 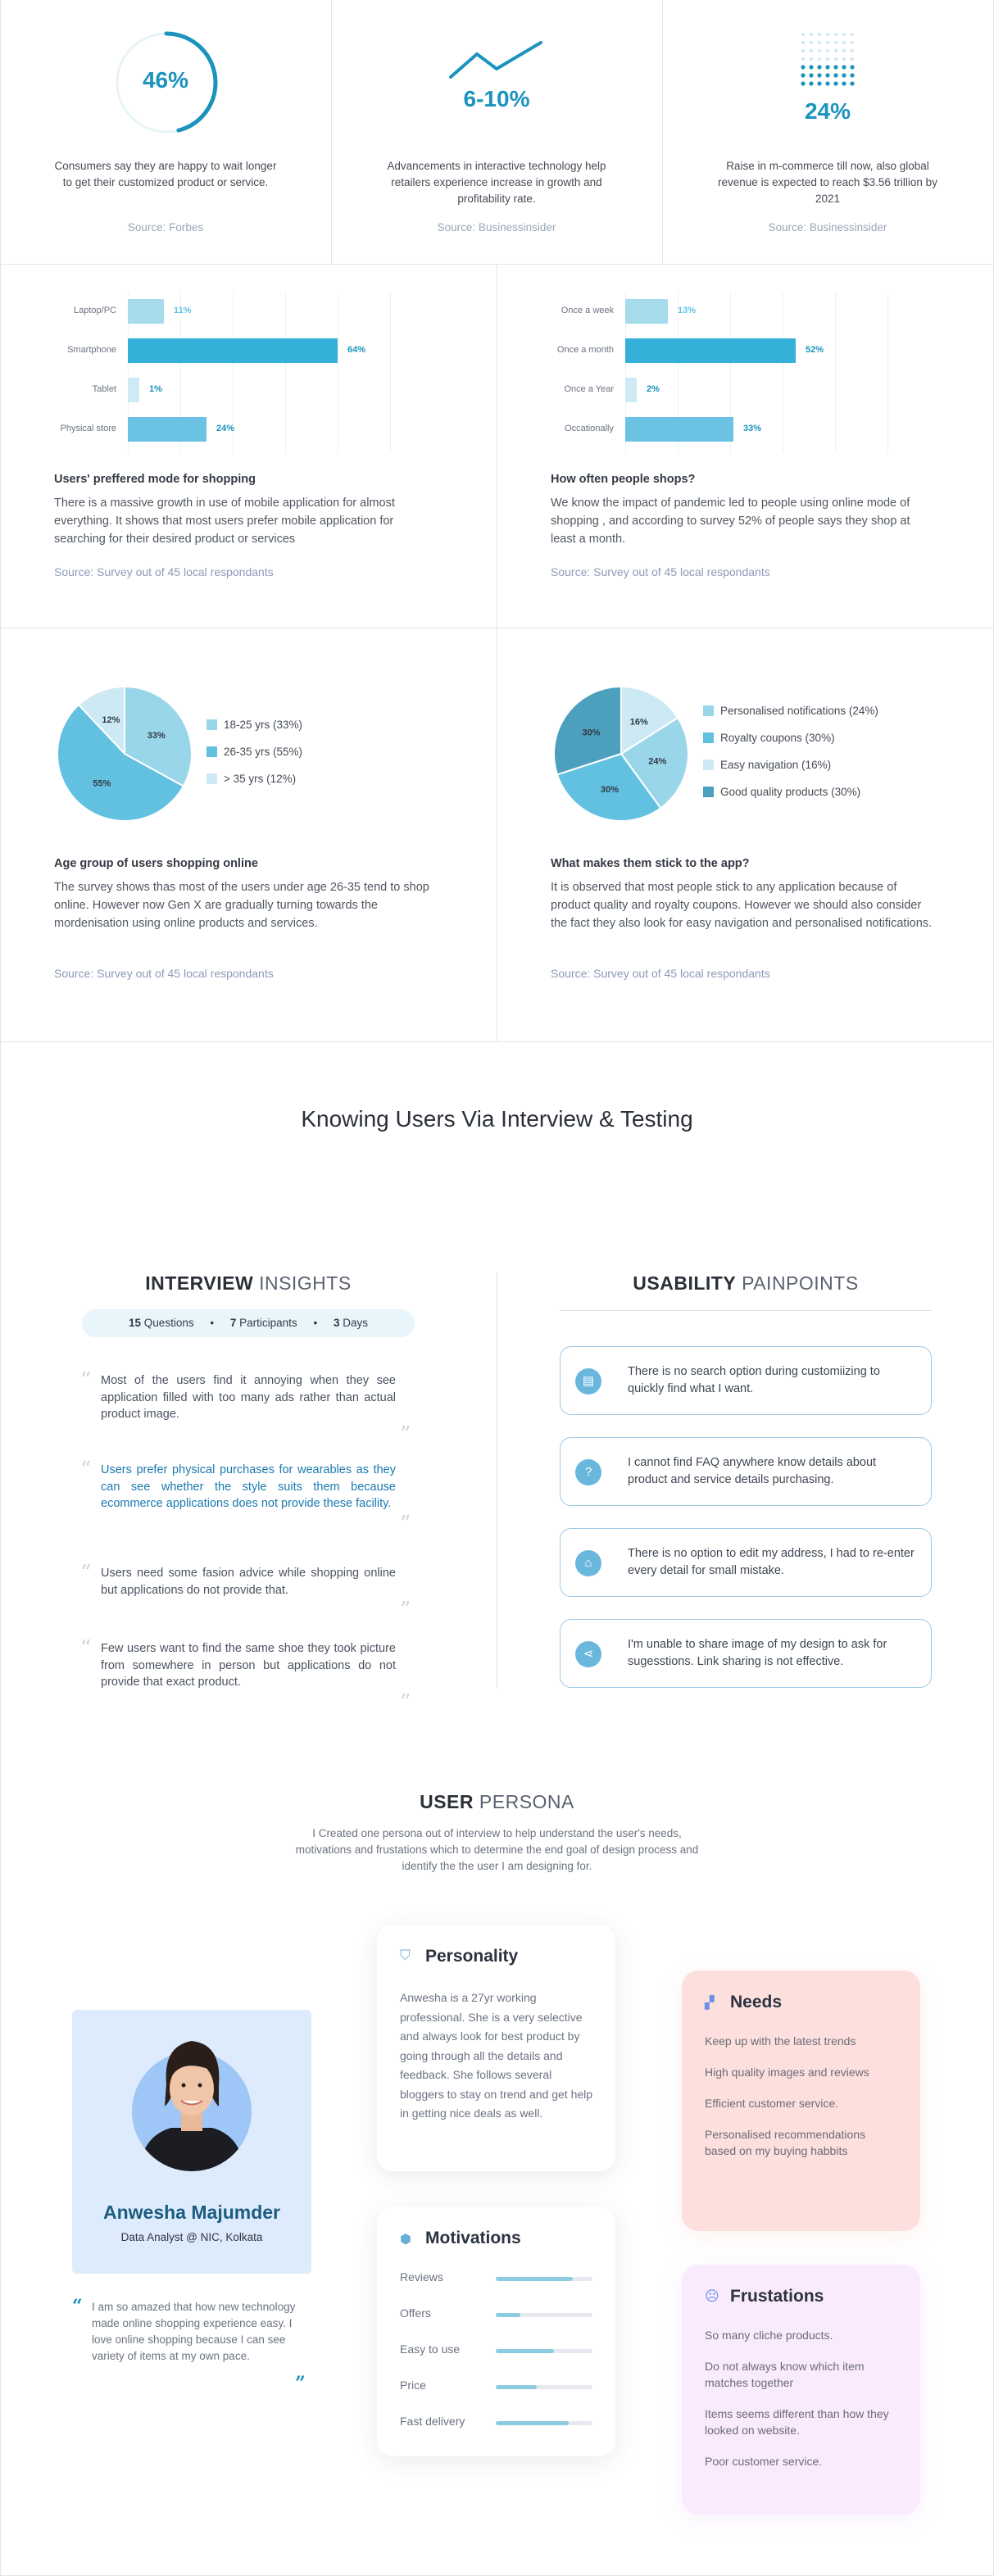 What do you see at coordinates (496, 2387) in the screenshot?
I see `motivation-row: Price` at bounding box center [496, 2387].